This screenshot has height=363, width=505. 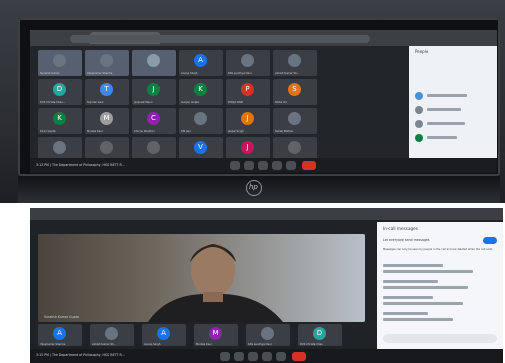 I want to click on address-bar, so click(x=220, y=39).